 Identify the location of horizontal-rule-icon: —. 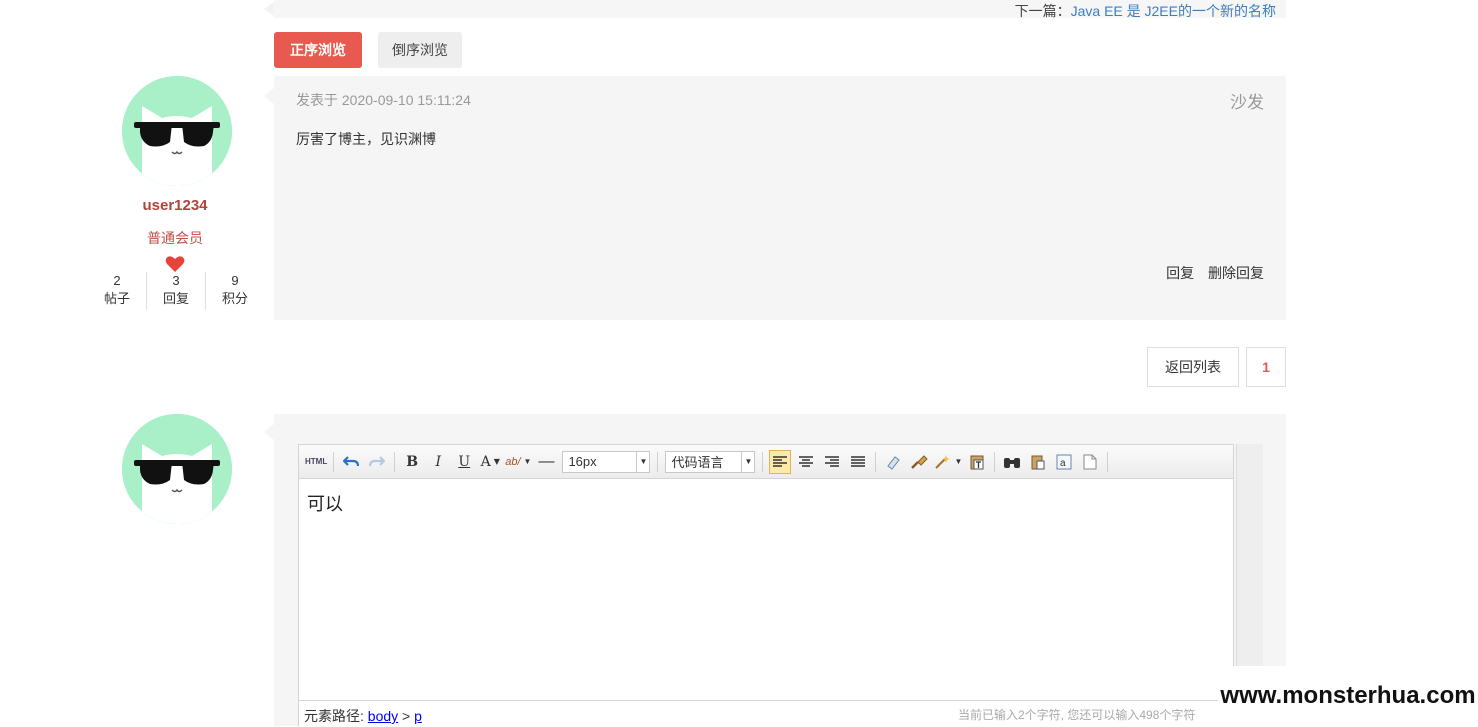
(546, 462).